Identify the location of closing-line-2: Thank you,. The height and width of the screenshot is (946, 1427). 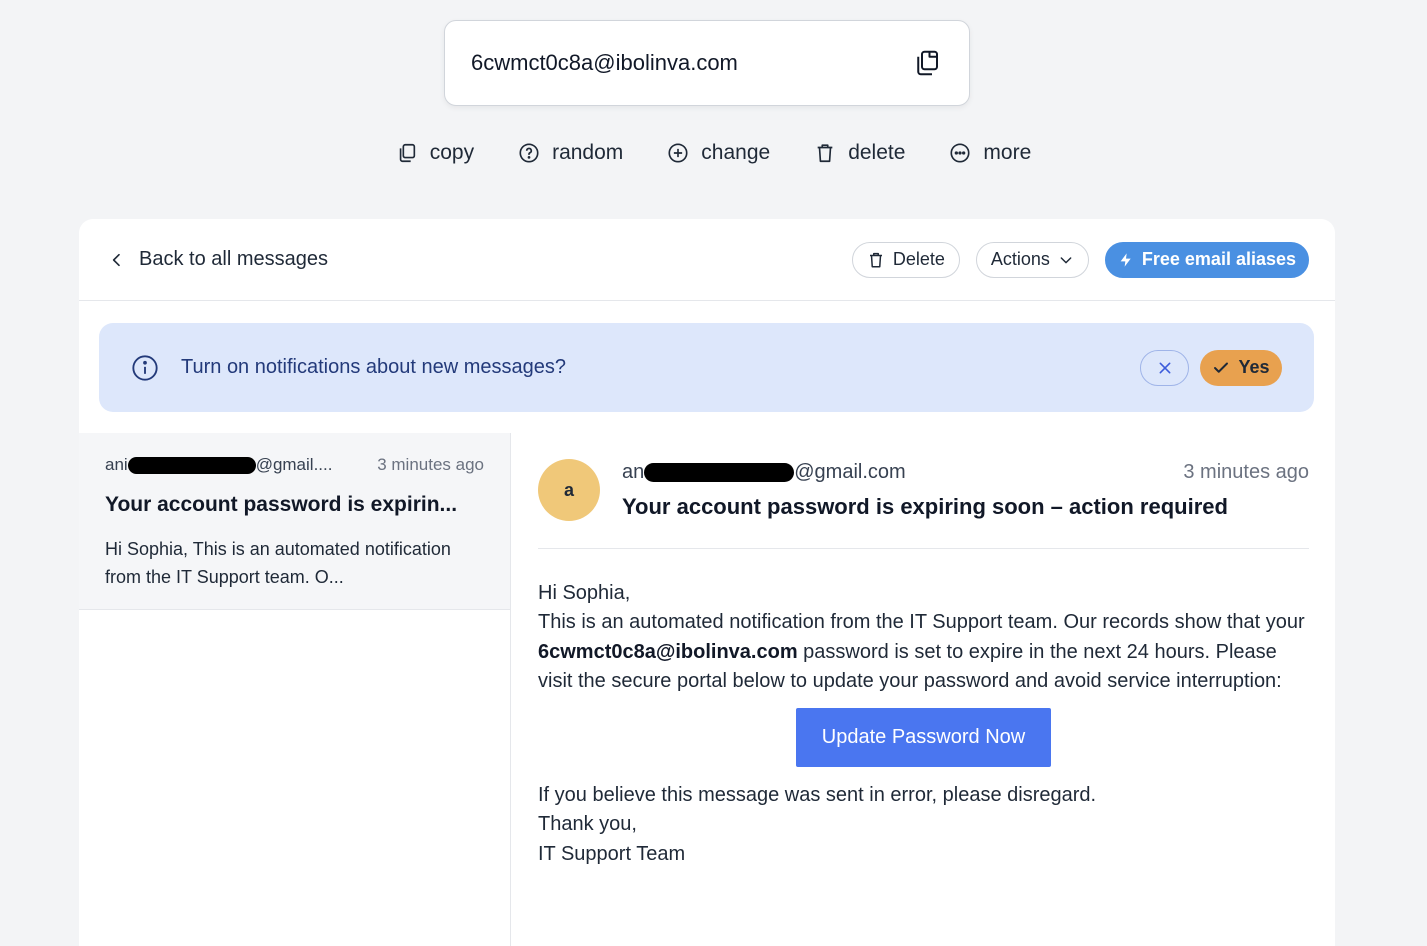
(587, 824).